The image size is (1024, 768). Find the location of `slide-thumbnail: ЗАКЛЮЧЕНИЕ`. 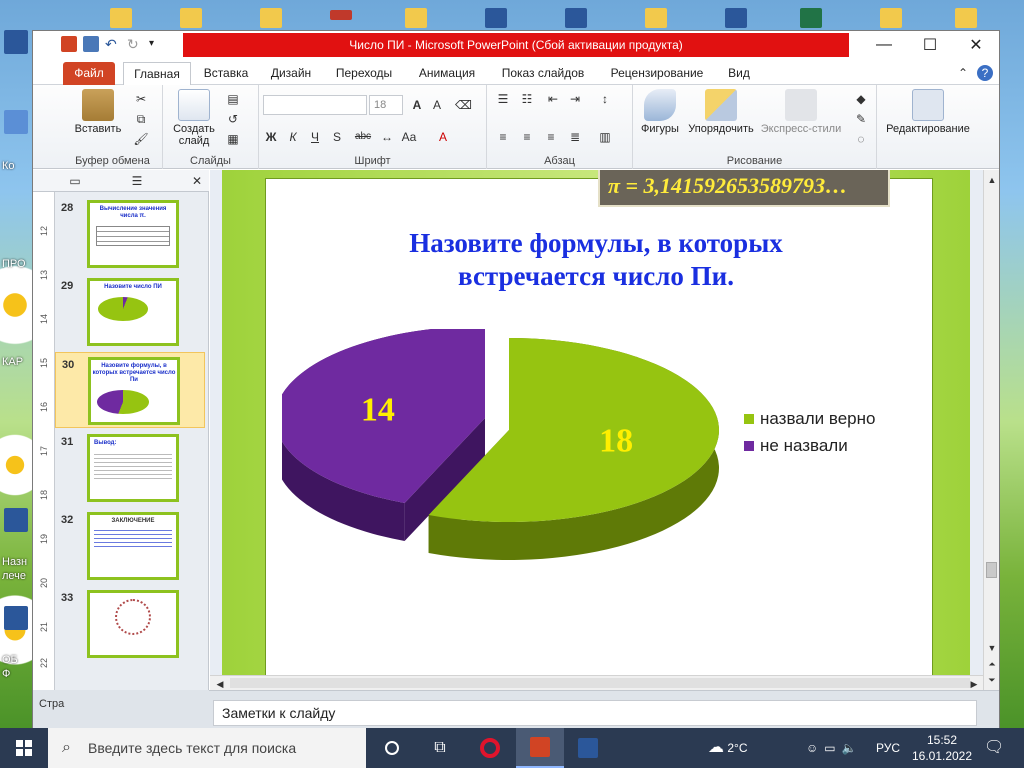

slide-thumbnail: ЗАКЛЮЧЕНИЕ is located at coordinates (133, 546).